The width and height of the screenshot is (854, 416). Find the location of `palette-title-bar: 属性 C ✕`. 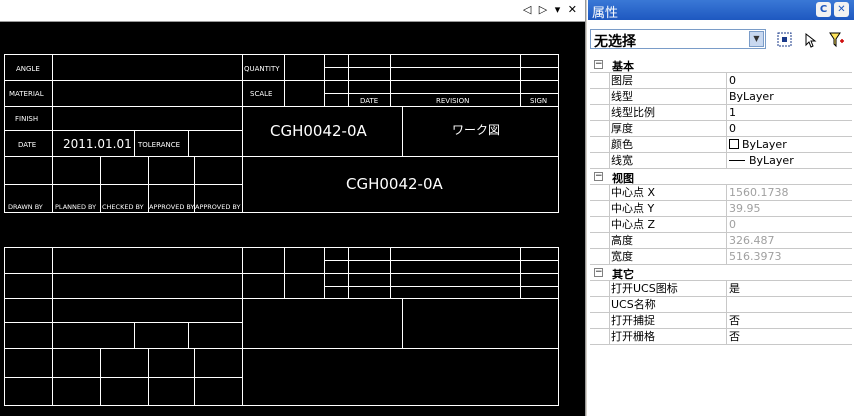

palette-title-bar: 属性 C ✕ is located at coordinates (721, 10).